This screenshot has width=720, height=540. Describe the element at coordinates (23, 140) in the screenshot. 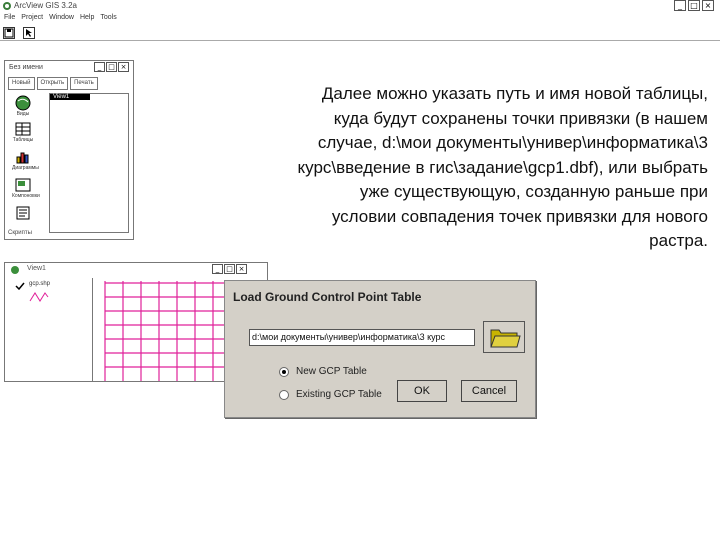

I see `tables-label: Таблицы` at that location.